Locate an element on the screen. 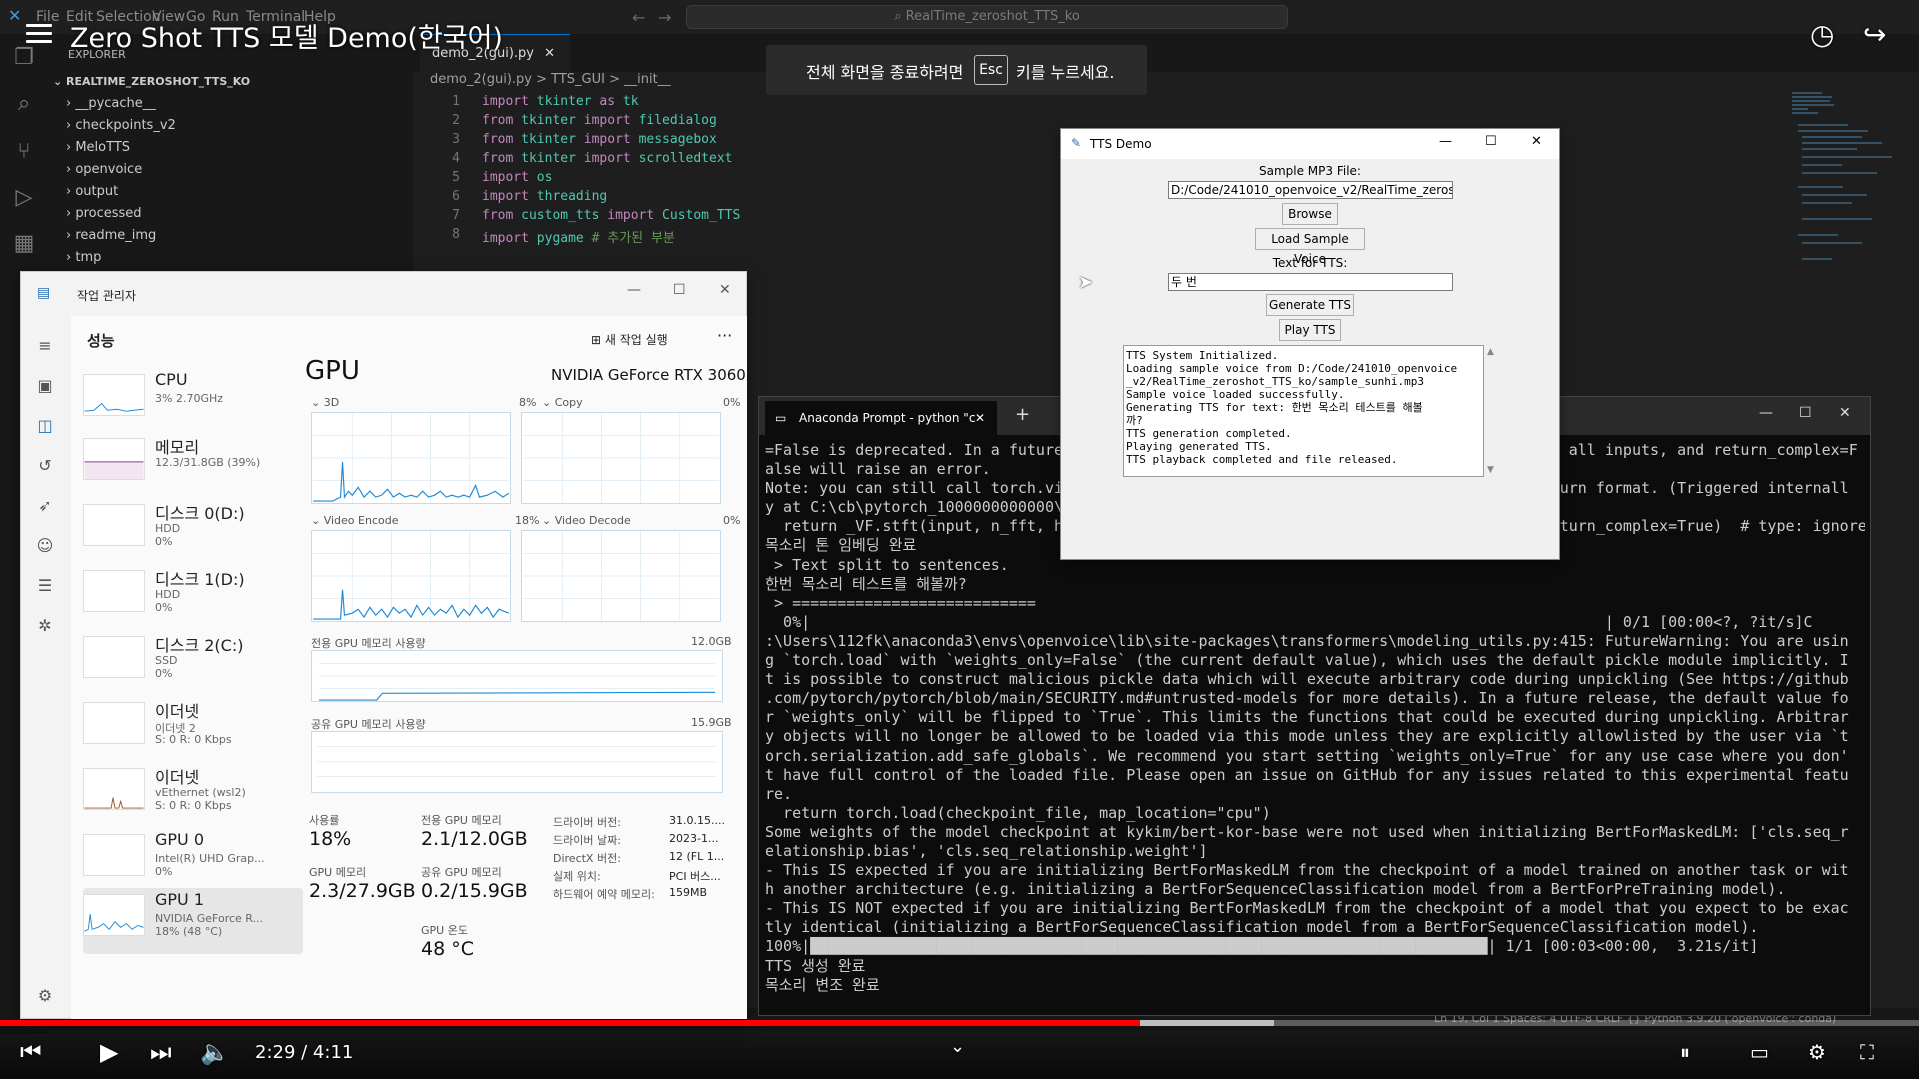 Image resolution: width=1919 pixels, height=1079 pixels. code-line: import os is located at coordinates (517, 177).